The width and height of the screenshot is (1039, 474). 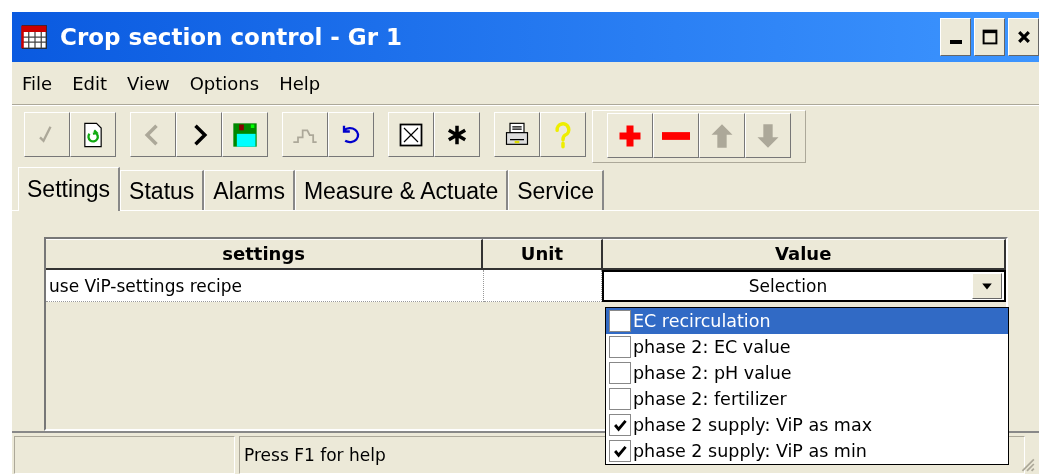 I want to click on dropdown-option: phase 2: fertilizer, so click(x=807, y=399).